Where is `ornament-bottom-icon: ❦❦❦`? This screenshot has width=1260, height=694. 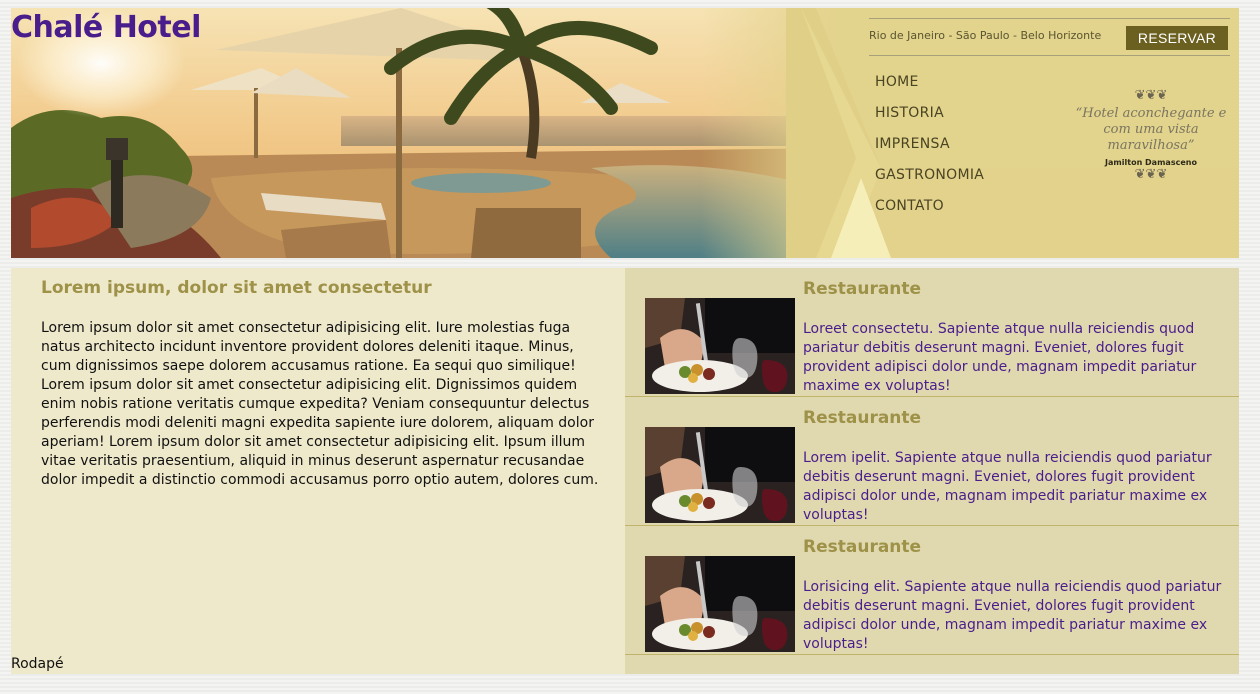 ornament-bottom-icon: ❦❦❦ is located at coordinates (1151, 174).